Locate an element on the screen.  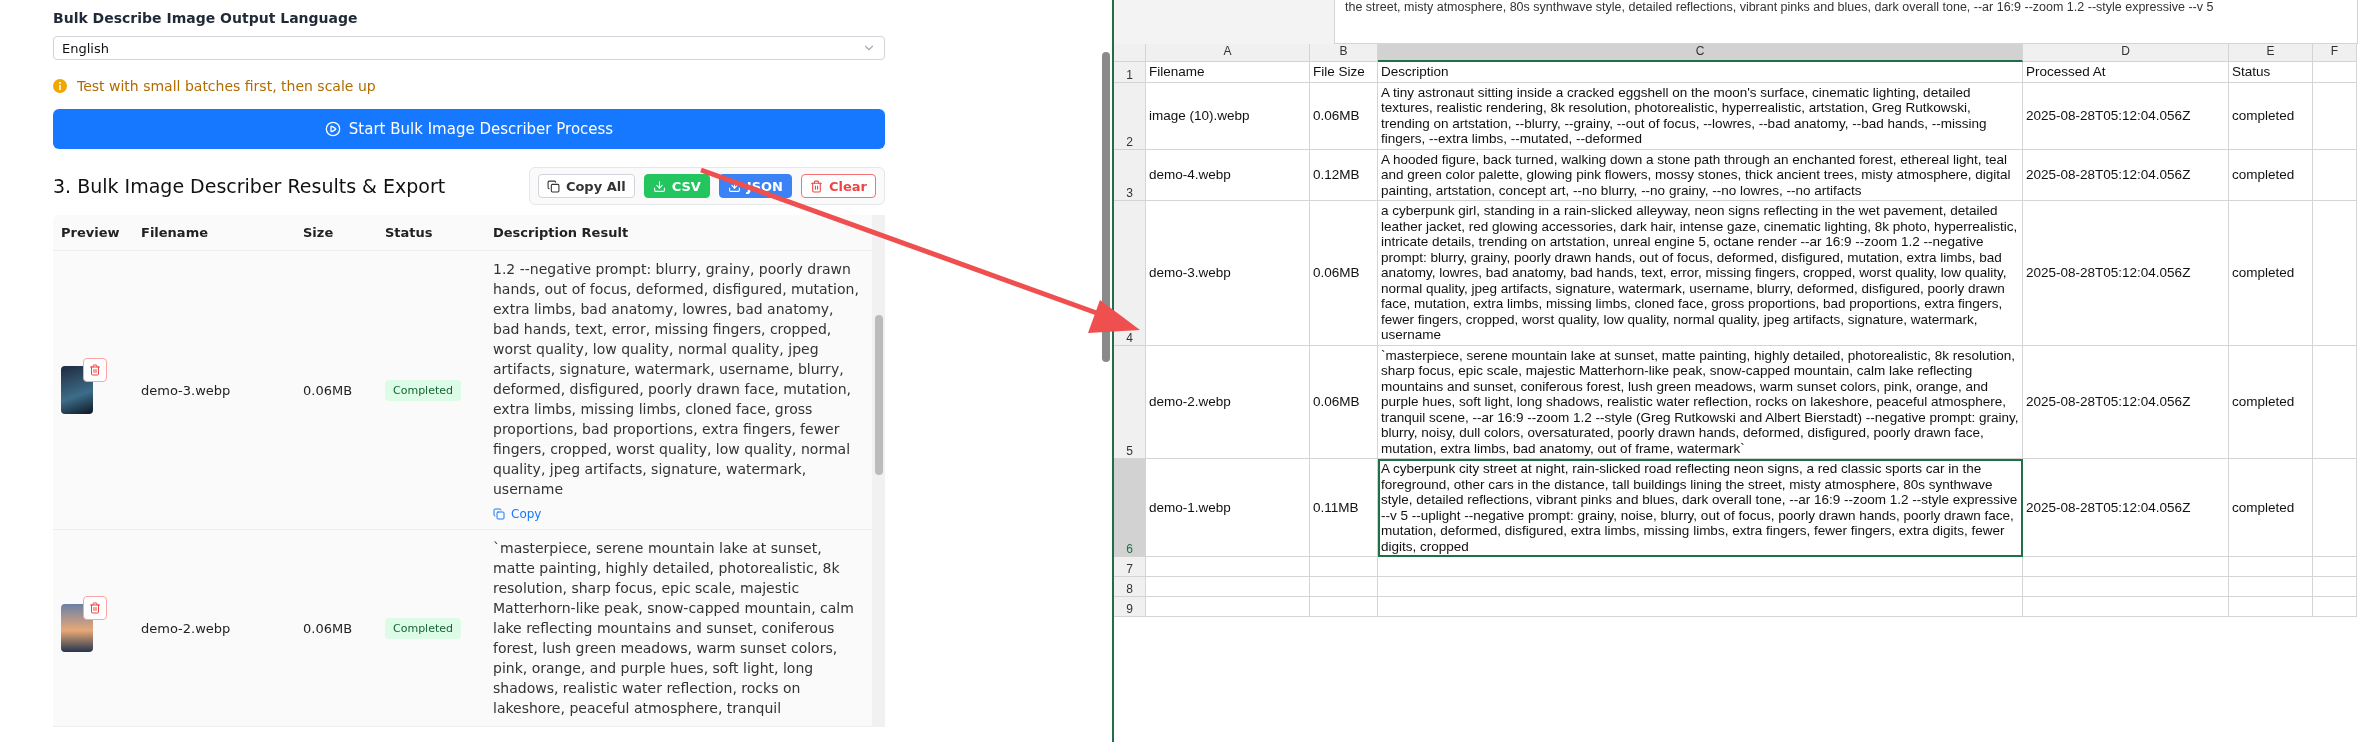
sheet-cell: `masterpiece, serene mountain lake at sunset, matte painting, highly detailed, photorealistic, 8k resolution, sharp focus, epic scale, majestic Matterhorn-like peak, snow-capped mountain, calm lake reflecting mountains and sunset, coniferous forest, lush green meadows, warm sunset colors, pink, orange, and purple hues, soft light, long shadows, realistic water reflection, rocks on lakeshore, peaceful atmosphere, tranquil scene, --ar 16:9 --zoom 1.2 --style (Greg Rutkowski and Albert Bierstadt) --negative prompt: grainy, blurry, noisy, dull colors, oversaturated, poorly drawn hands, deformed, disfigured, poorly drawn face, mutation, extra limbs, bad anatomy, out of frame, watermark` is located at coordinates (1700, 402).